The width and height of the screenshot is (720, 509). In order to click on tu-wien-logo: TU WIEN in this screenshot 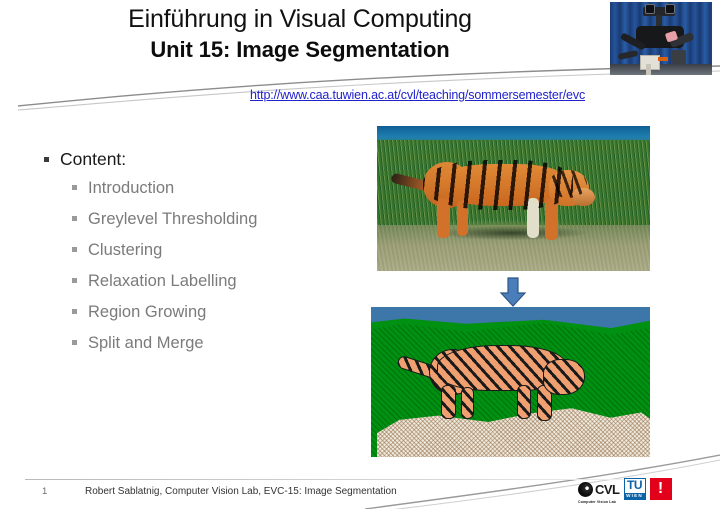, I will do `click(634, 489)`.